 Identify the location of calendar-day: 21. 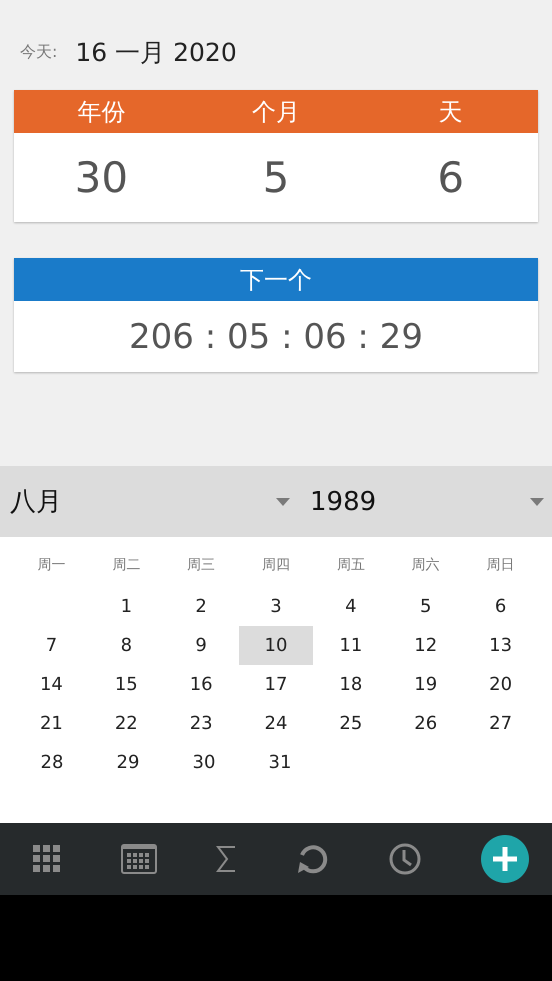
(51, 723).